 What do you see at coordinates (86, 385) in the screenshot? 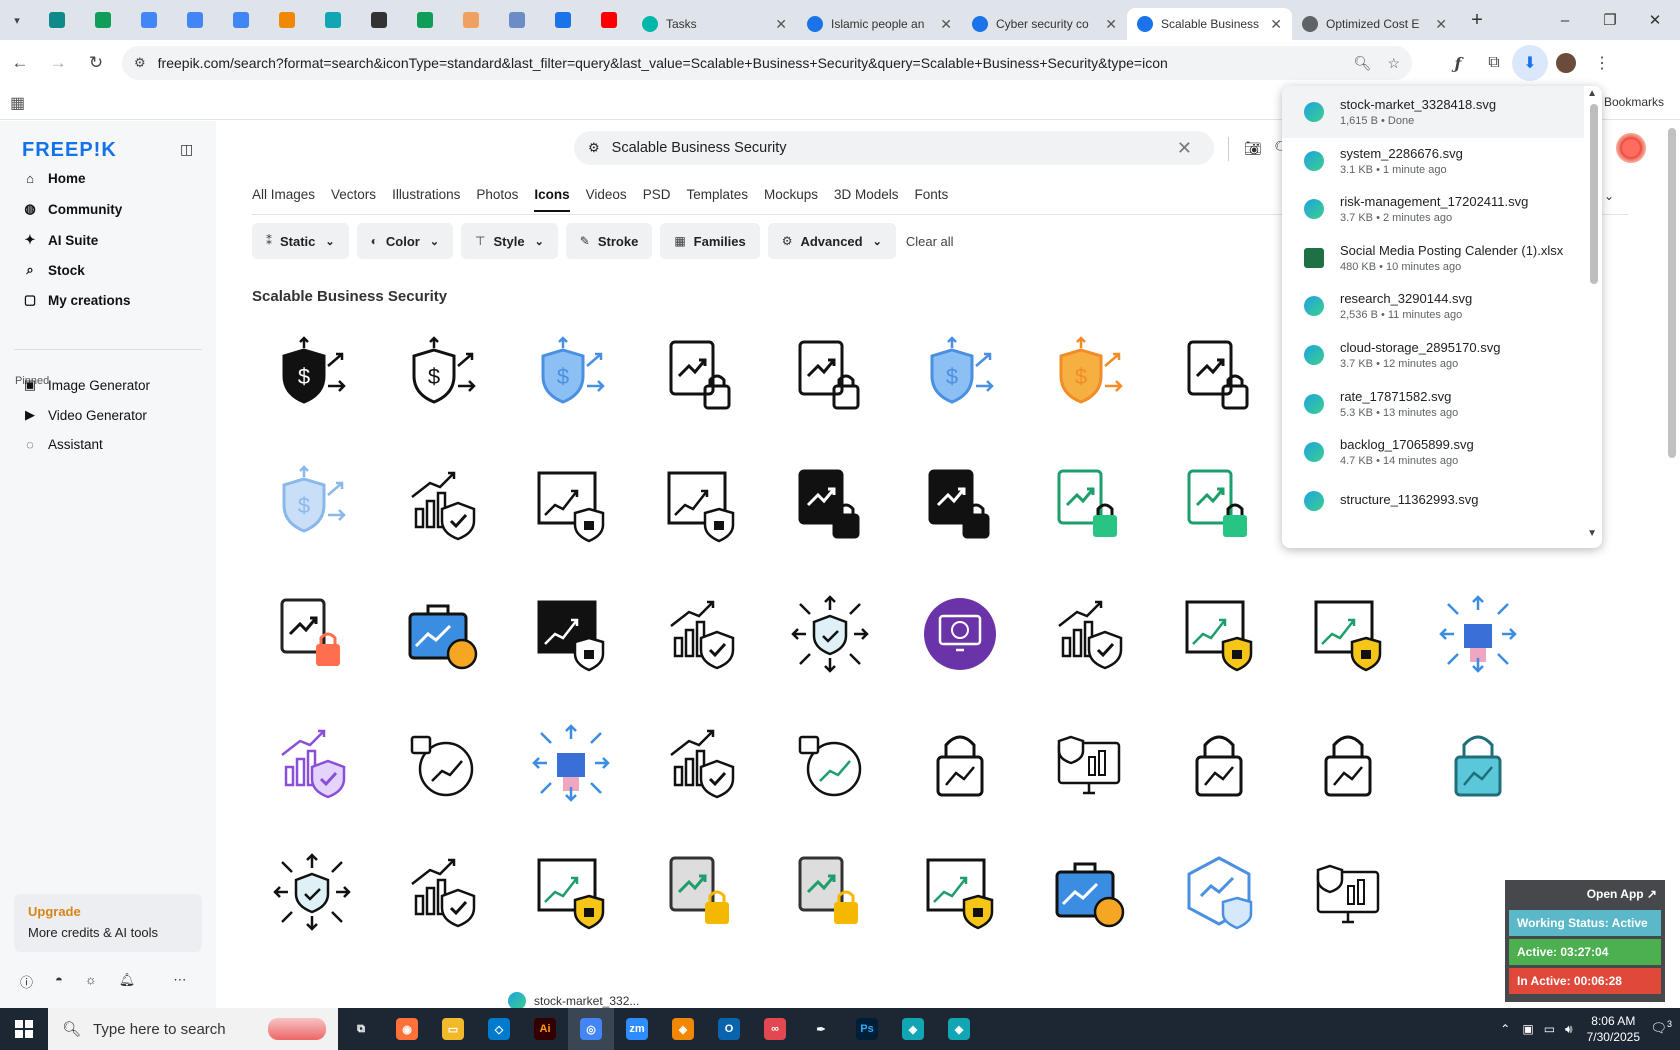
I see `sidebar-item-image-generator: ▣ Image Generator` at bounding box center [86, 385].